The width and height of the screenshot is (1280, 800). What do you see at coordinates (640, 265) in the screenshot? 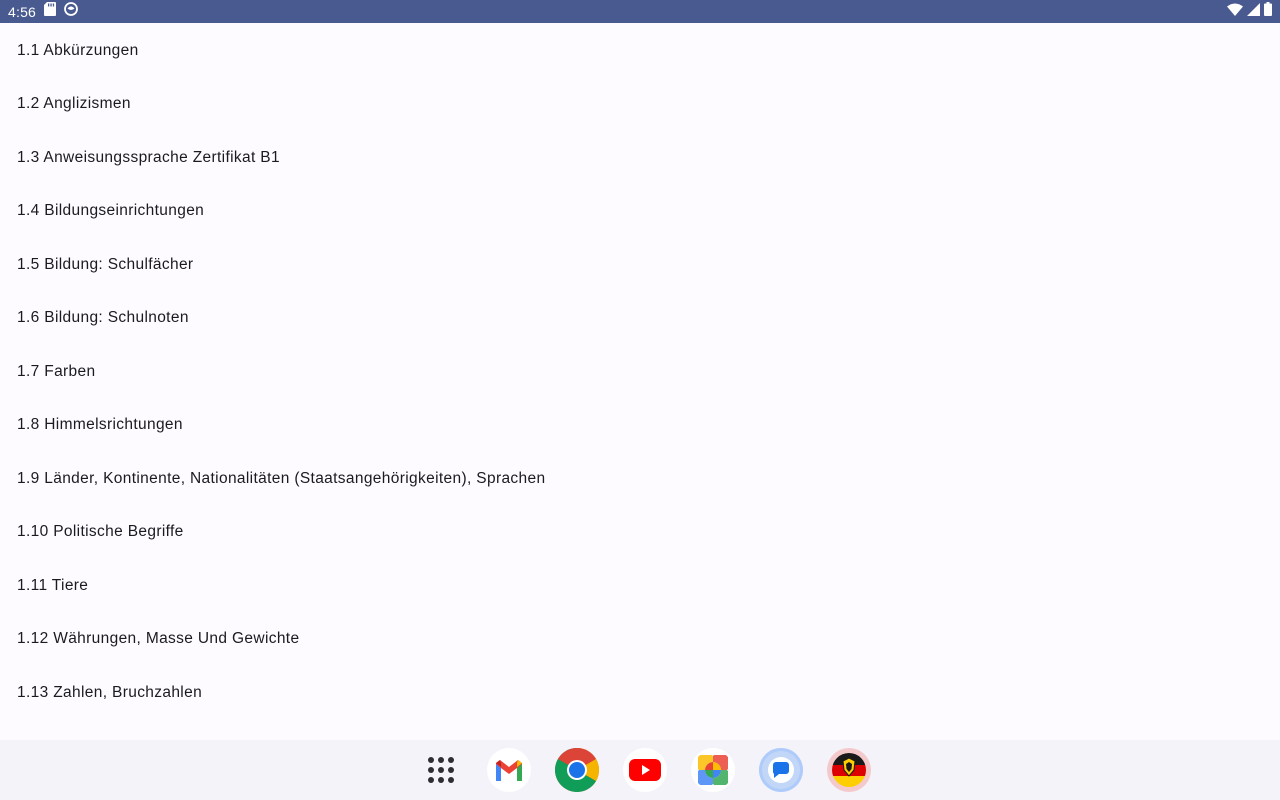
I see `list-item: 1.5 Bildung: Schulfächer` at bounding box center [640, 265].